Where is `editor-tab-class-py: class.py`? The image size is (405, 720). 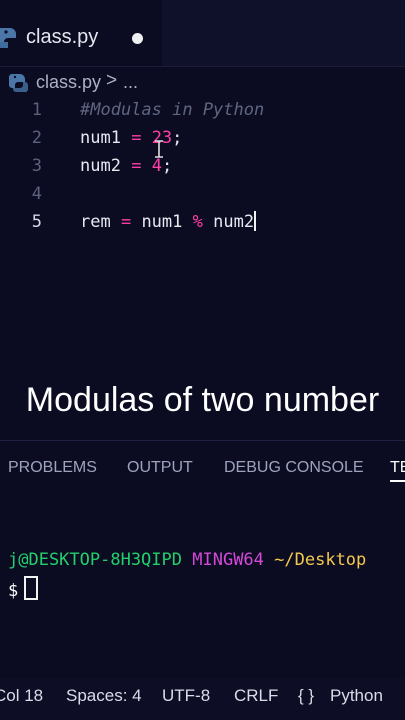
editor-tab-class-py: class.py is located at coordinates (81, 33).